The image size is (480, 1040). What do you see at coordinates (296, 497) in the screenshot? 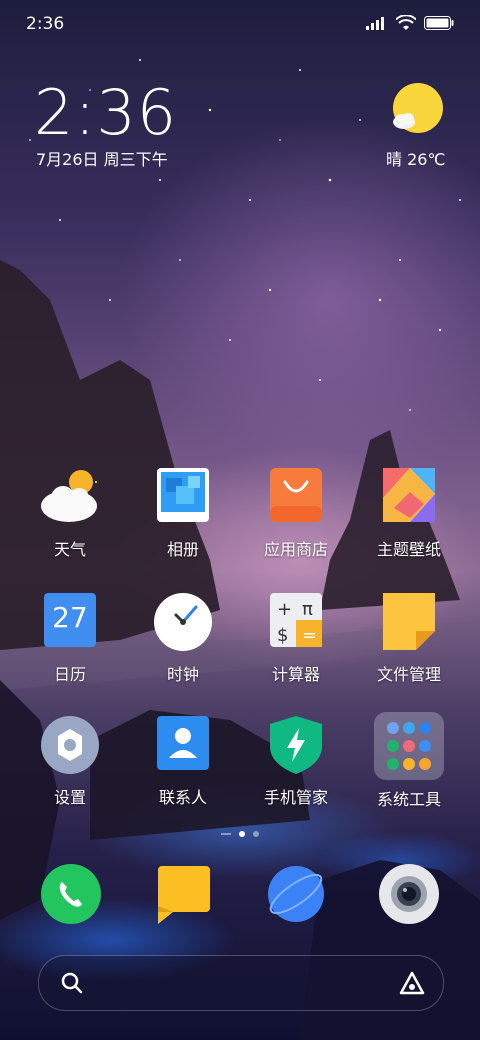
I see `app-store-icon` at bounding box center [296, 497].